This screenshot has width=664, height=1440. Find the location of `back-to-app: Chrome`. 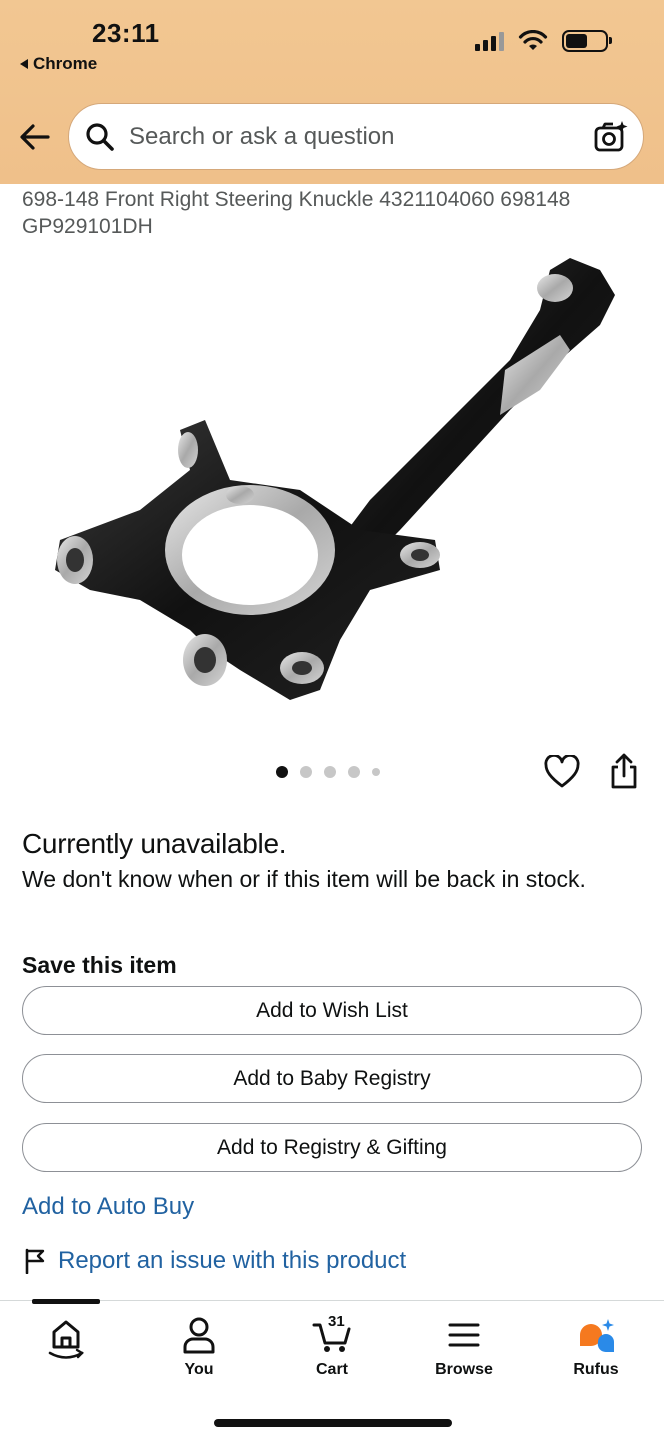

back-to-app: Chrome is located at coordinates (58, 64).